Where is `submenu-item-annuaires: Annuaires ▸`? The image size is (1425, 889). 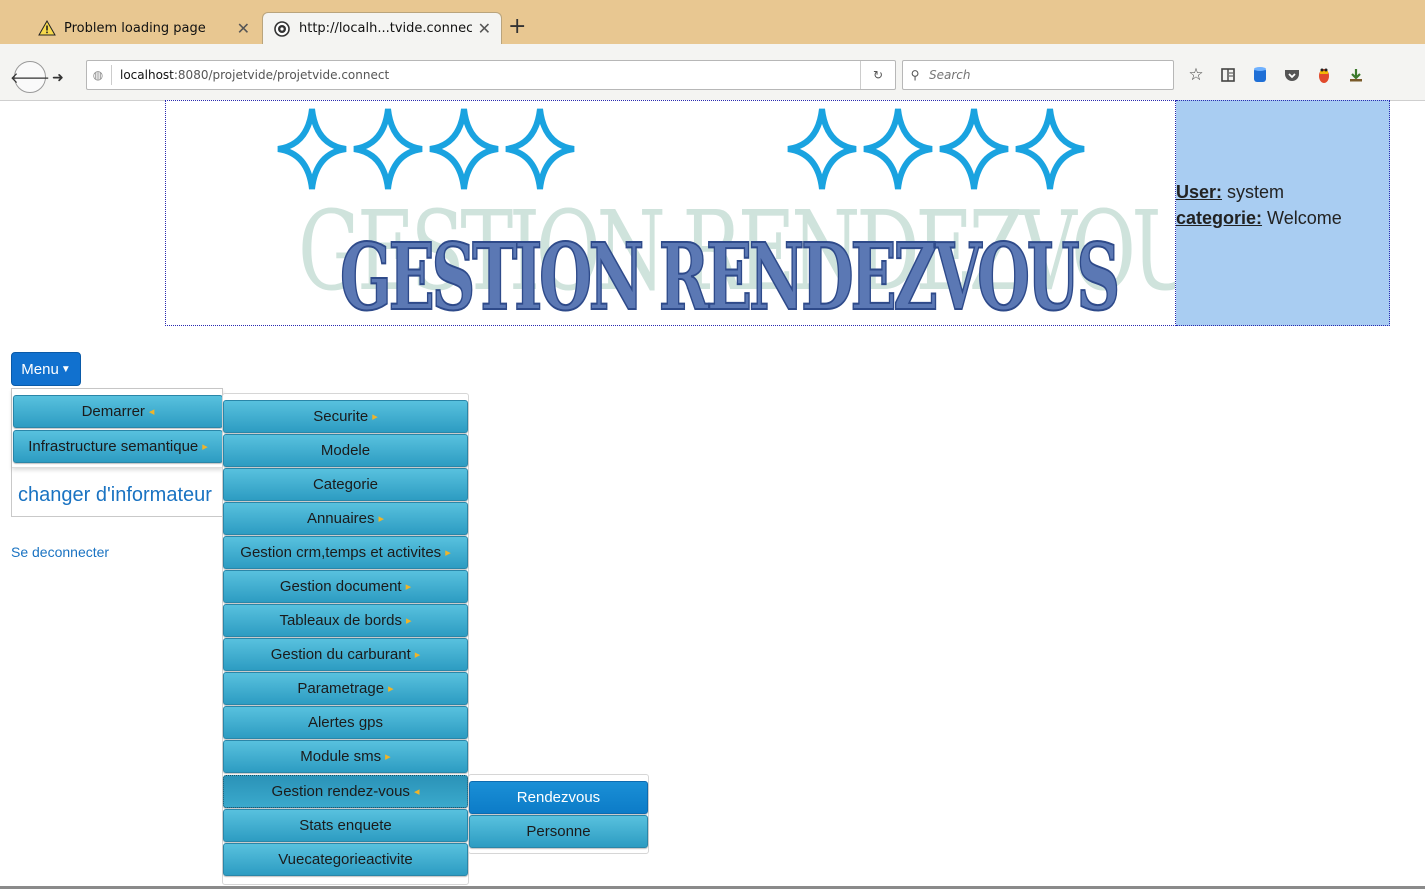
submenu-item-annuaires: Annuaires ▸ is located at coordinates (345, 518).